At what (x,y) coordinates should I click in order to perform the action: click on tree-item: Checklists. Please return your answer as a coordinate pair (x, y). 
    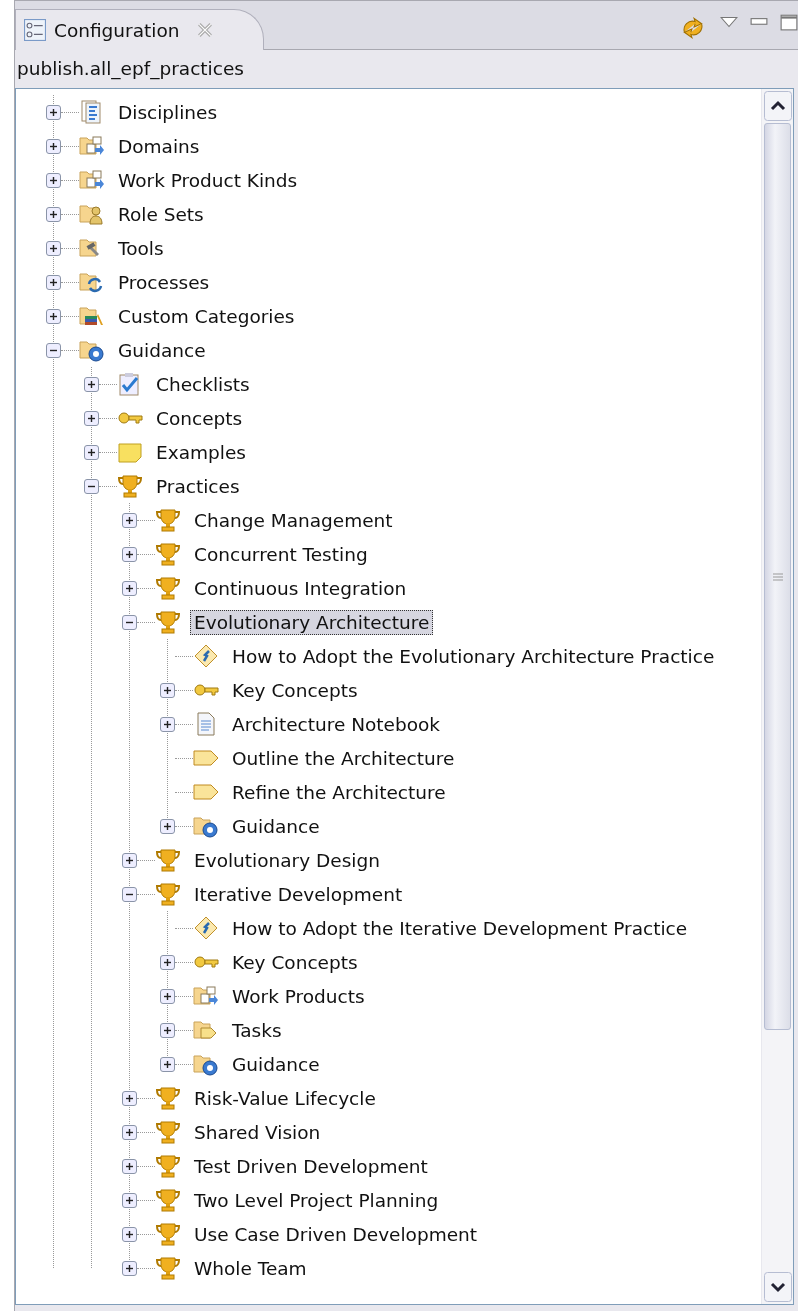
    Looking at the image, I should click on (203, 384).